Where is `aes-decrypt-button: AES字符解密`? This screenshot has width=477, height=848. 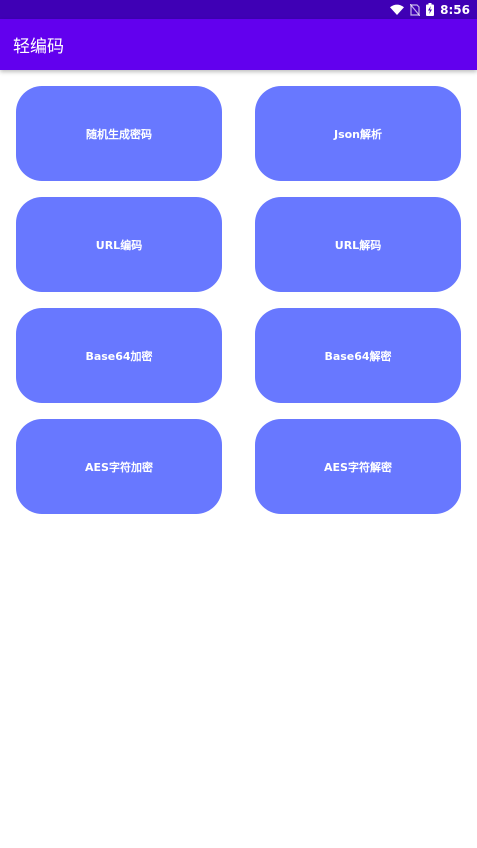 aes-decrypt-button: AES字符解密 is located at coordinates (358, 466).